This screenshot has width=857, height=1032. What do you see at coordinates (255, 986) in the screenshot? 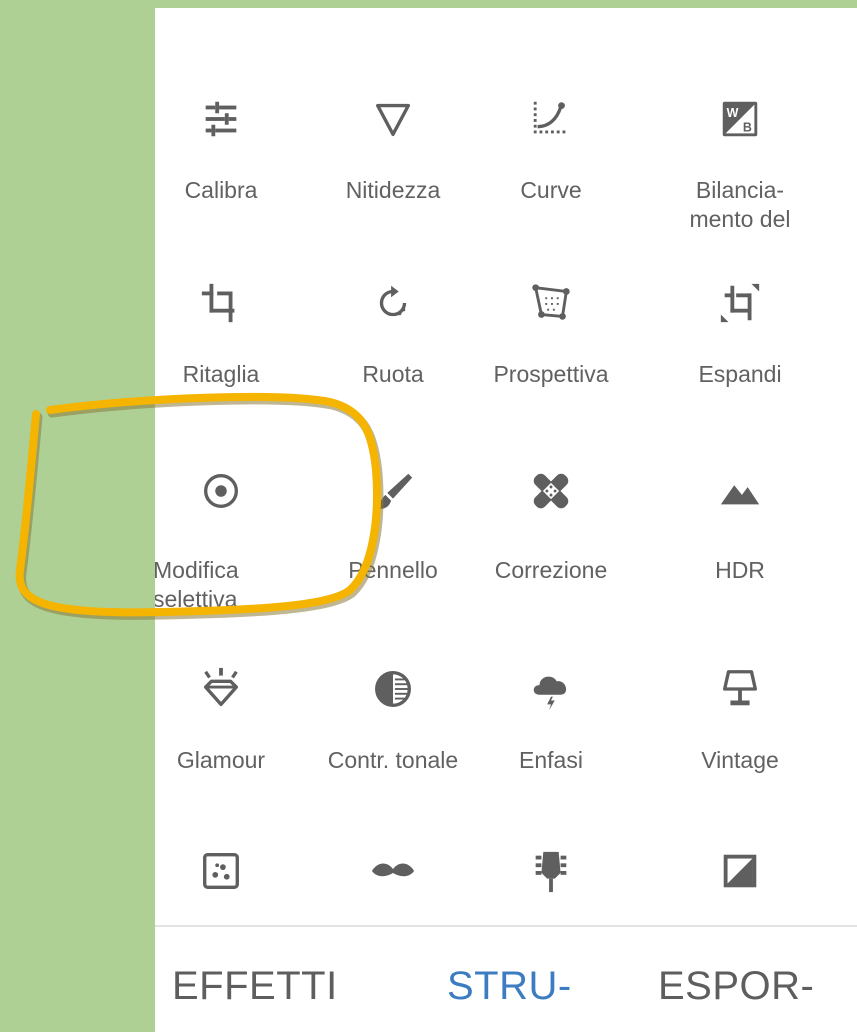
I see `tab-effetti: EFFETTI` at bounding box center [255, 986].